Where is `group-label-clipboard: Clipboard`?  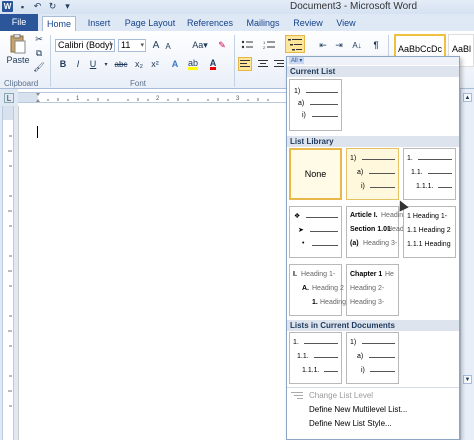
group-label-clipboard: Clipboard is located at coordinates (21, 83).